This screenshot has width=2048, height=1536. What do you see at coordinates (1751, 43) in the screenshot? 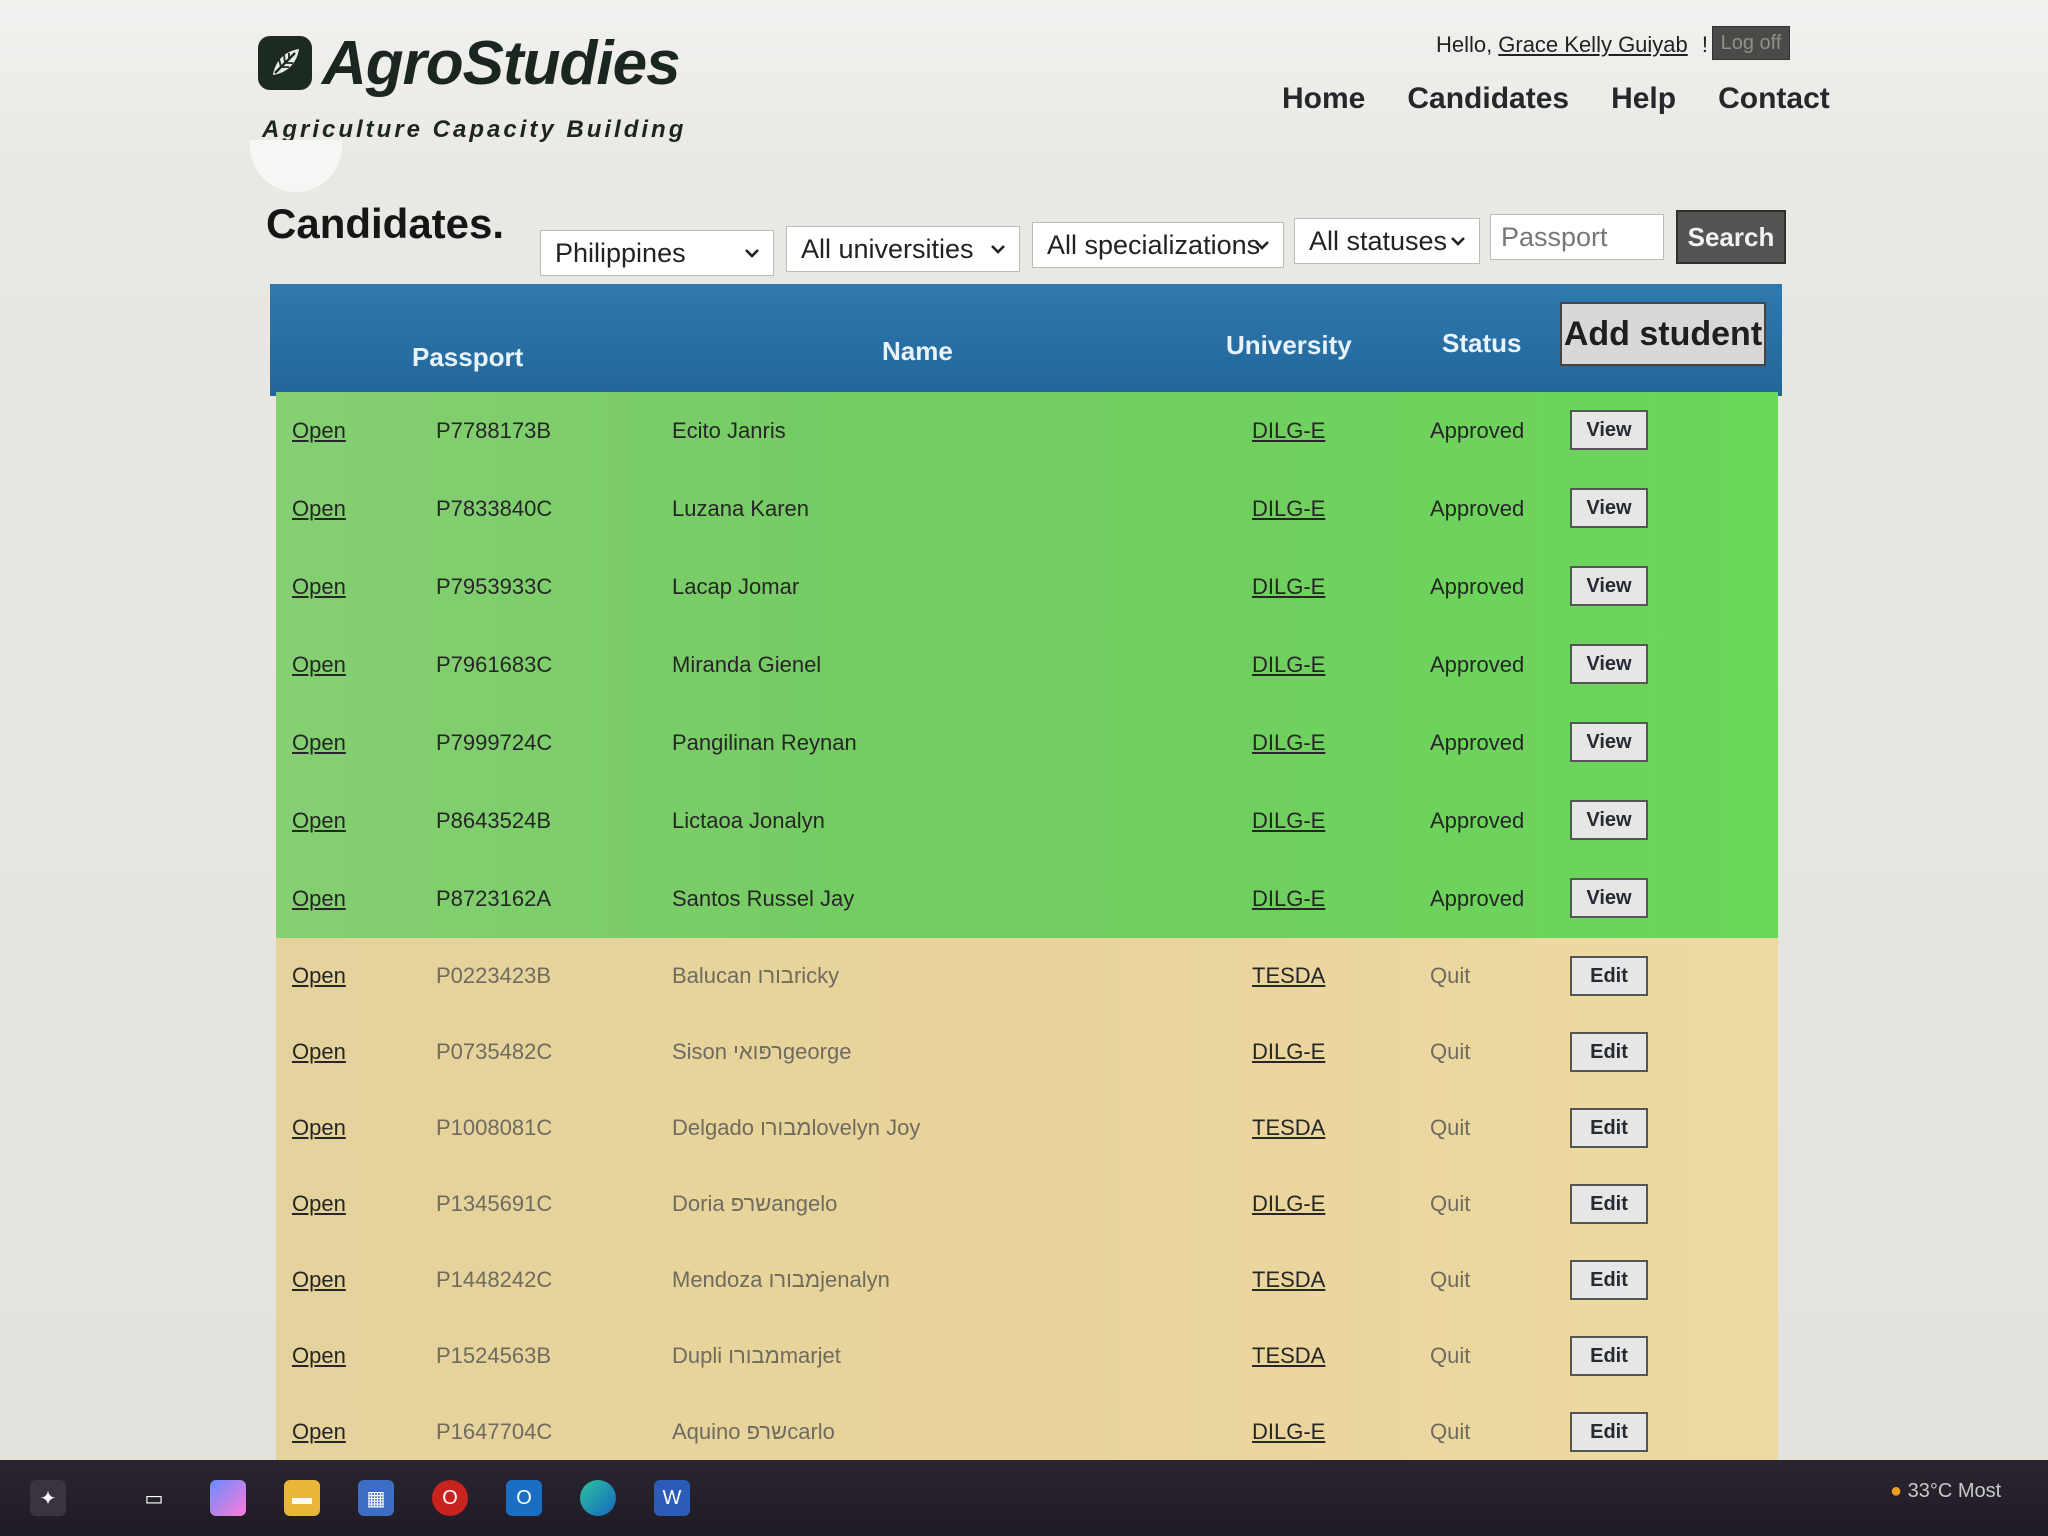
I see `logoff-button: Log off` at bounding box center [1751, 43].